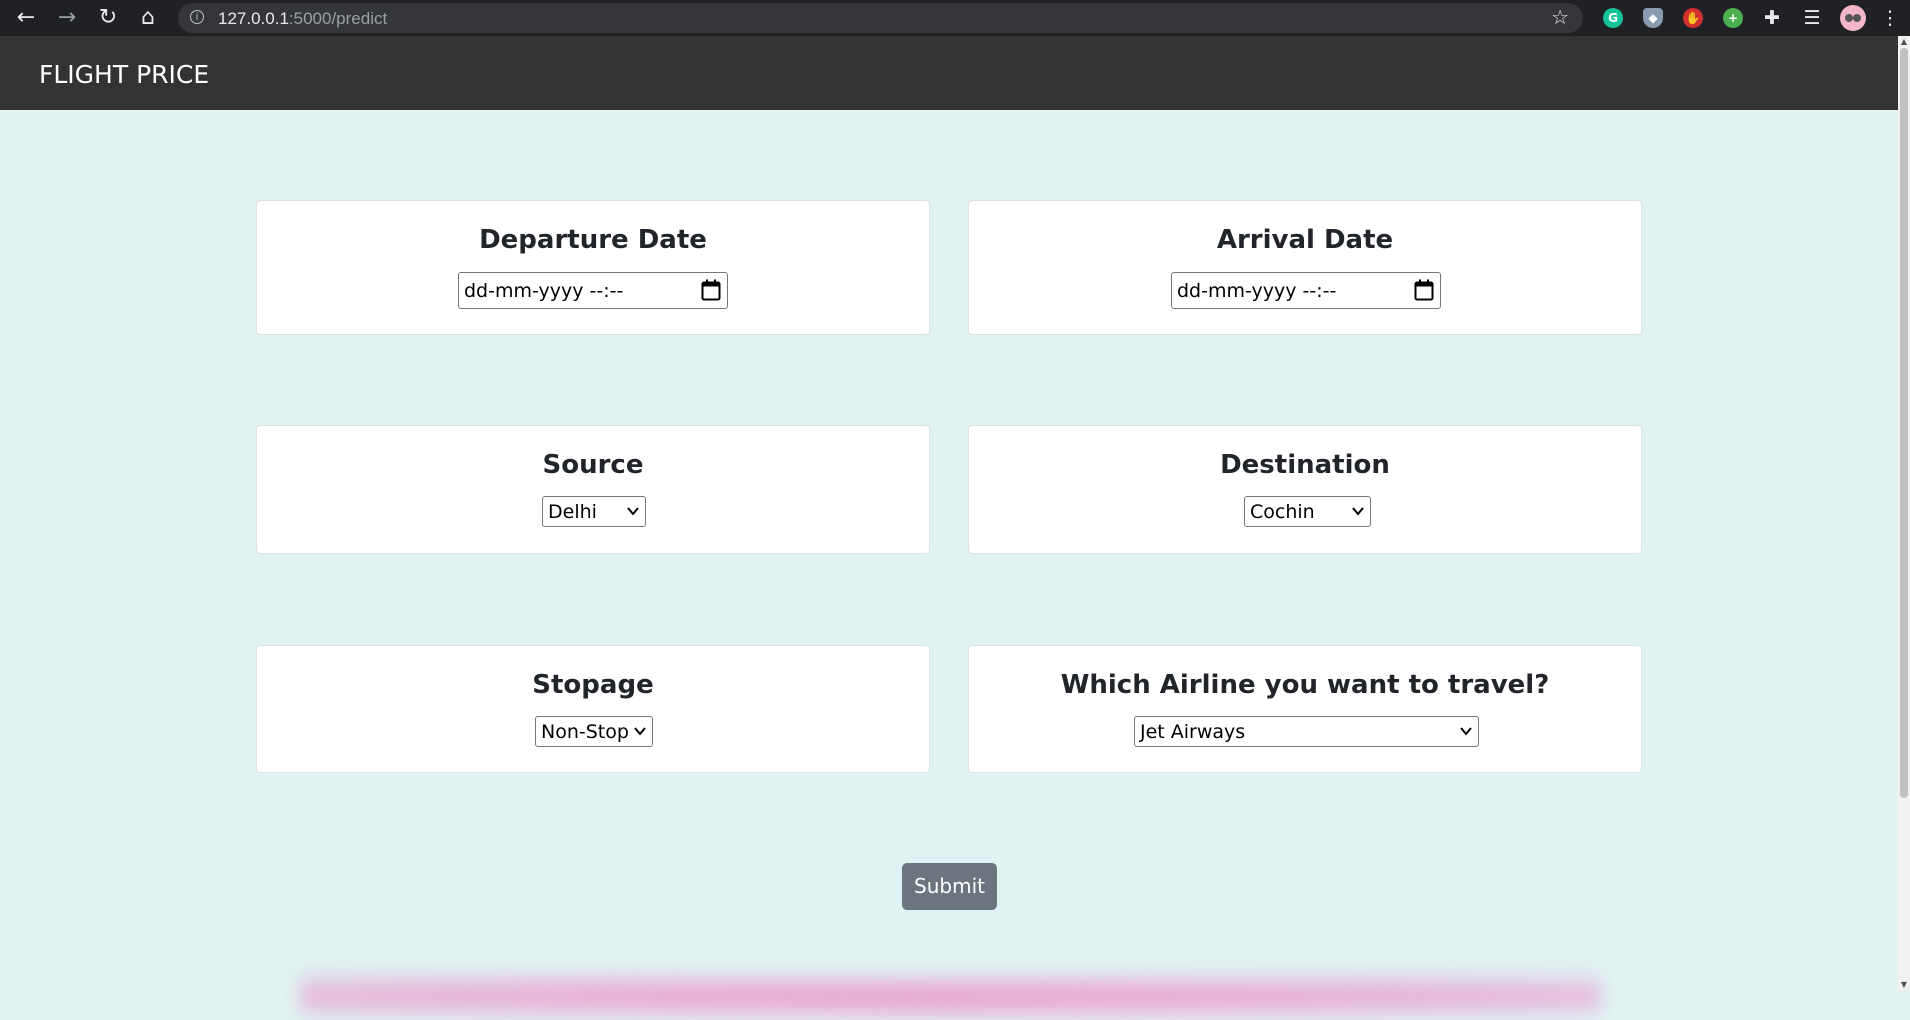 The width and height of the screenshot is (1910, 1020). What do you see at coordinates (950, 990) in the screenshot?
I see `decorative-blur-background` at bounding box center [950, 990].